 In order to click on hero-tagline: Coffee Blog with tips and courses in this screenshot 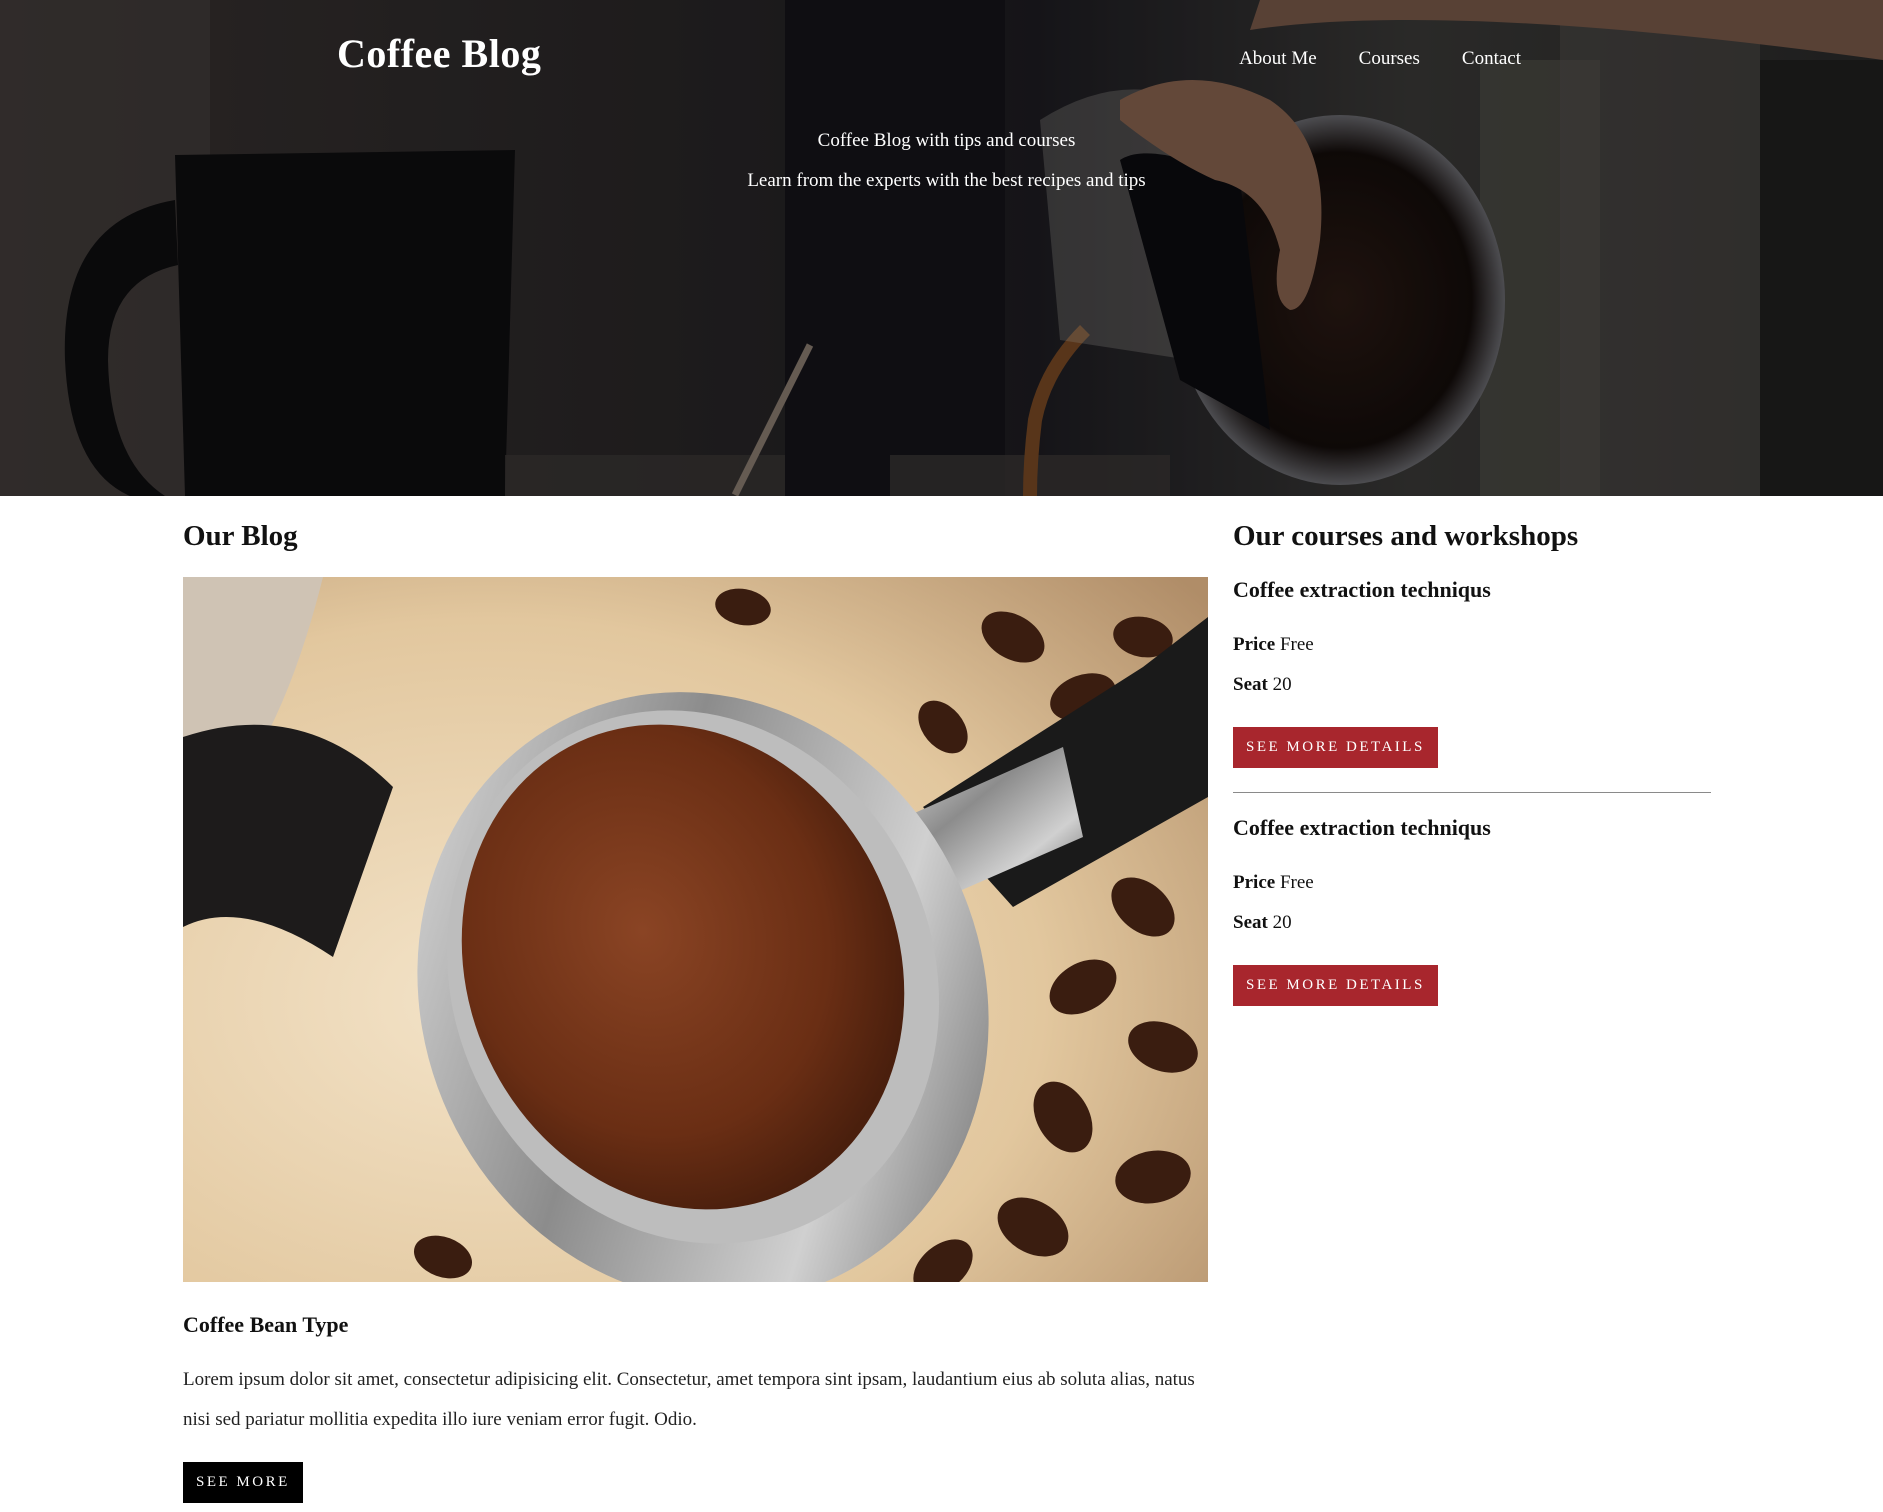, I will do `click(946, 140)`.